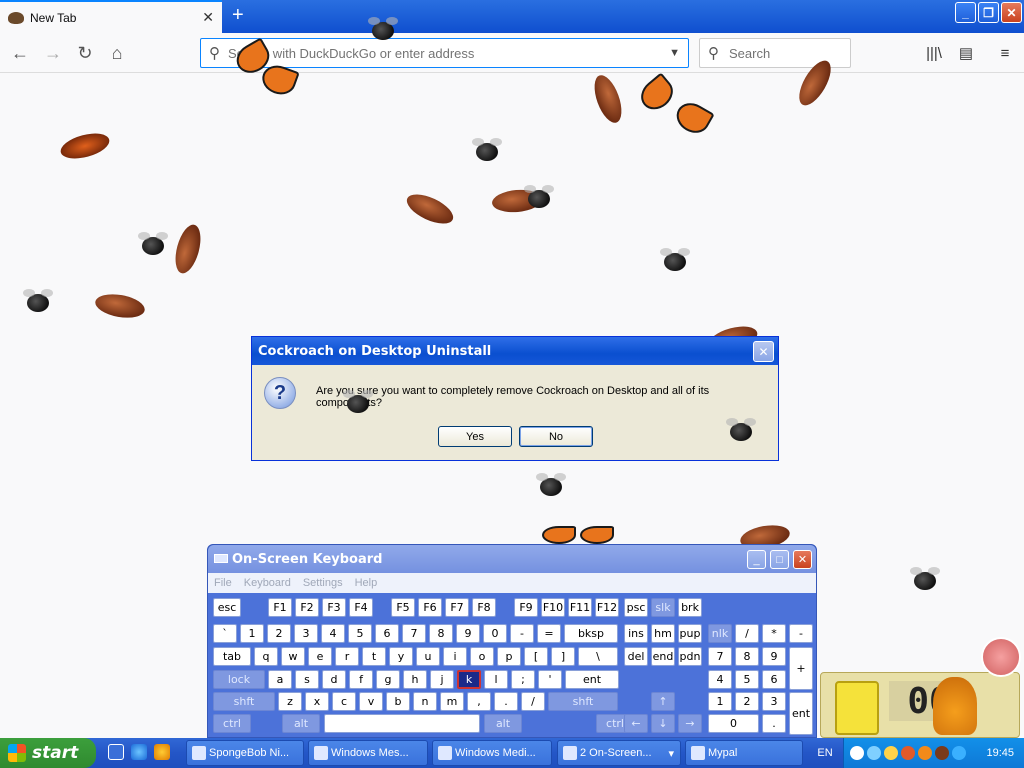 The image size is (1024, 768). What do you see at coordinates (425, 701) in the screenshot?
I see `osk-key-n: n` at bounding box center [425, 701].